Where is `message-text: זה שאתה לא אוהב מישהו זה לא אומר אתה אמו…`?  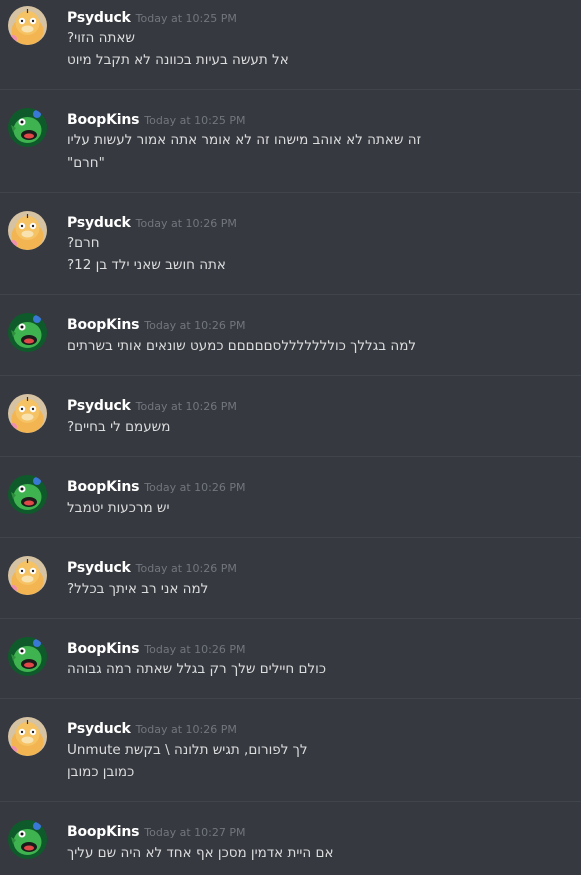
message-text: זה שאתה לא אוהב מישהו זה לא אומר אתה אמו… is located at coordinates (244, 140).